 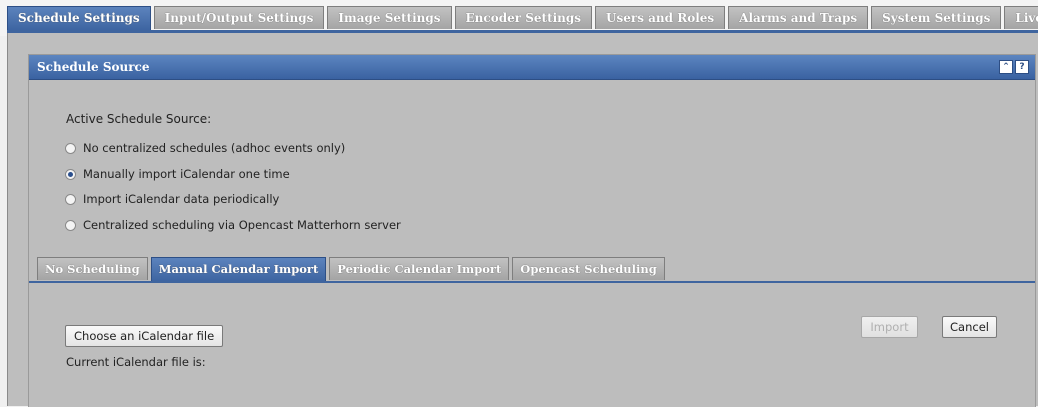 I want to click on subtab-manual-calendar-import: Manual Calendar Import, so click(x=238, y=269).